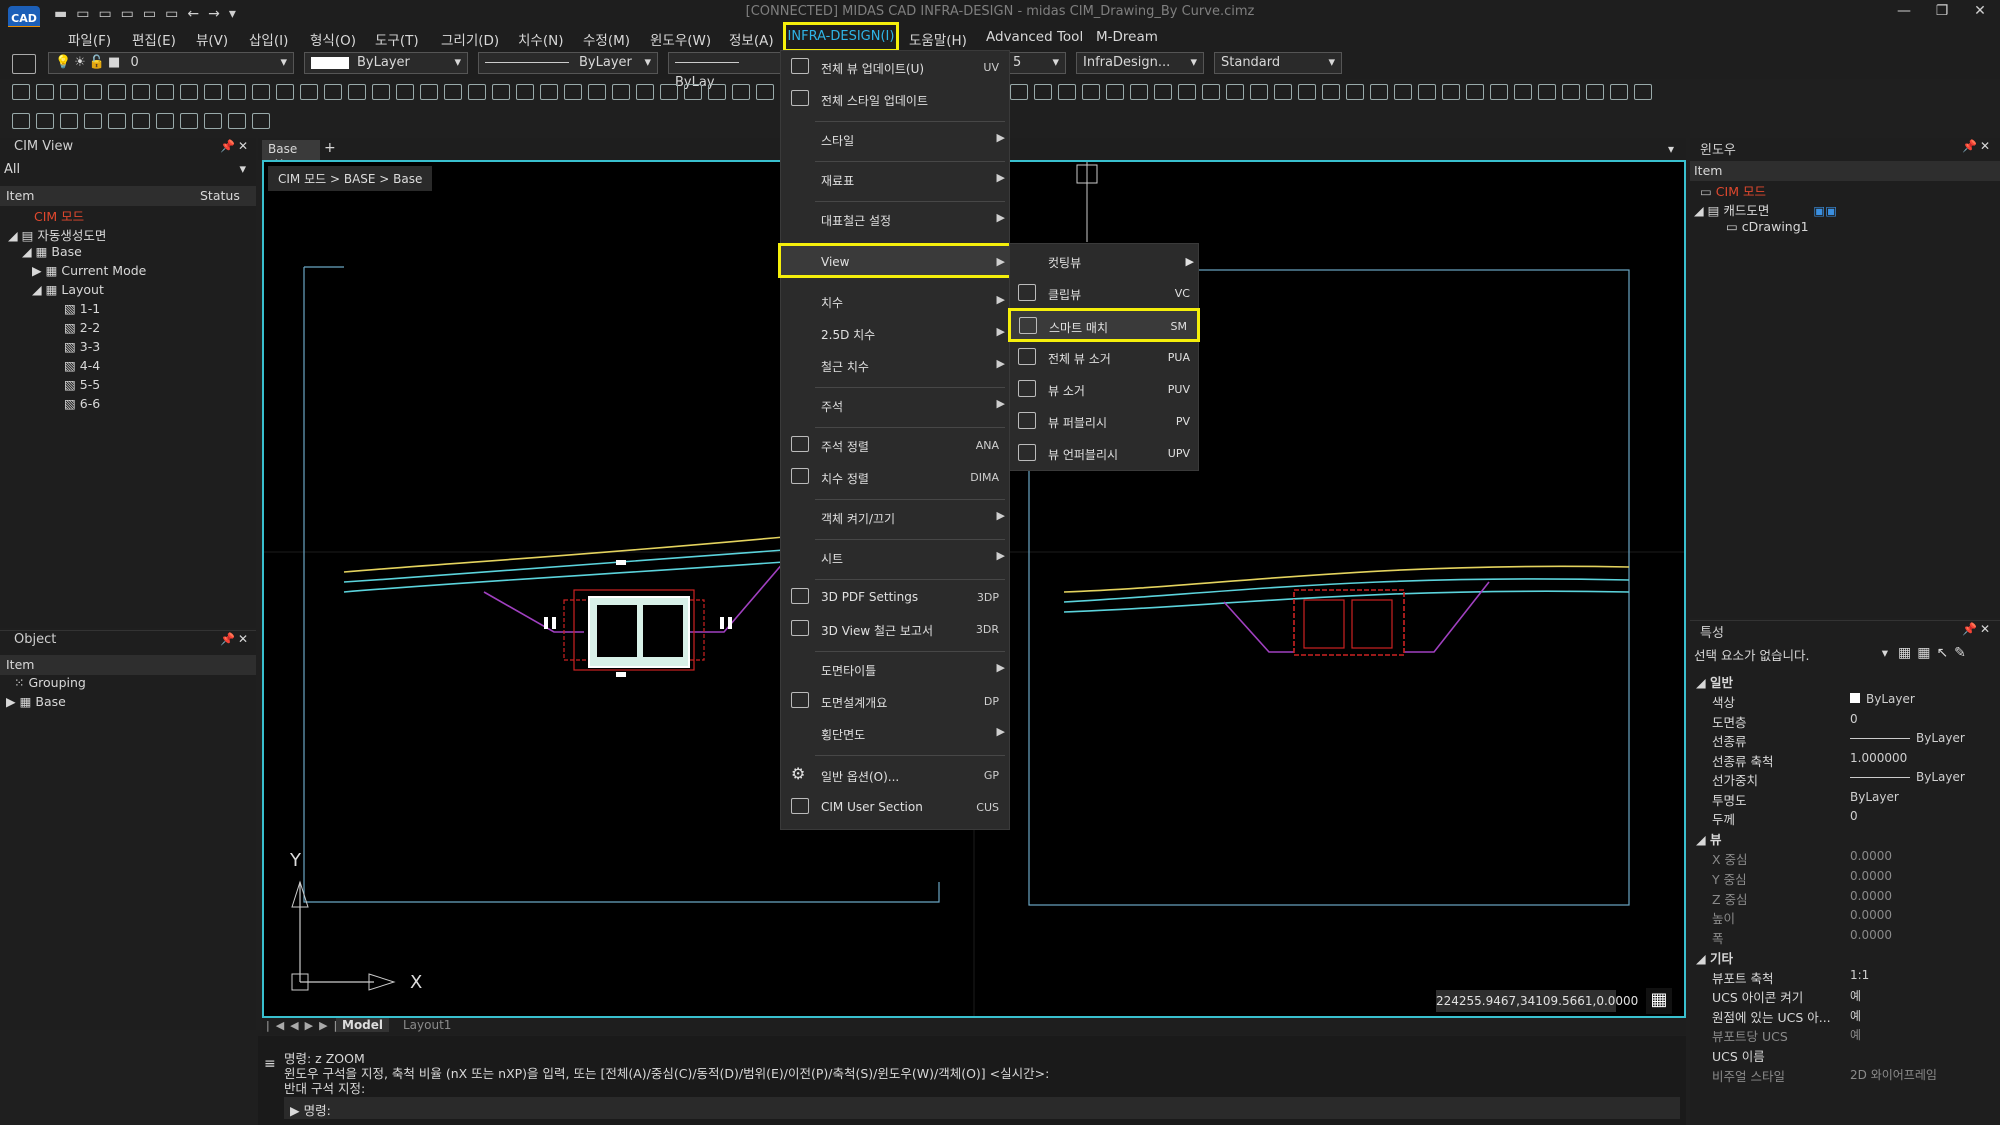 This screenshot has width=2000, height=1125. What do you see at coordinates (896, 629) in the screenshot?
I see `menu-item-3d-view-rebar-report: 3D View 철근 보고서 3DR` at bounding box center [896, 629].